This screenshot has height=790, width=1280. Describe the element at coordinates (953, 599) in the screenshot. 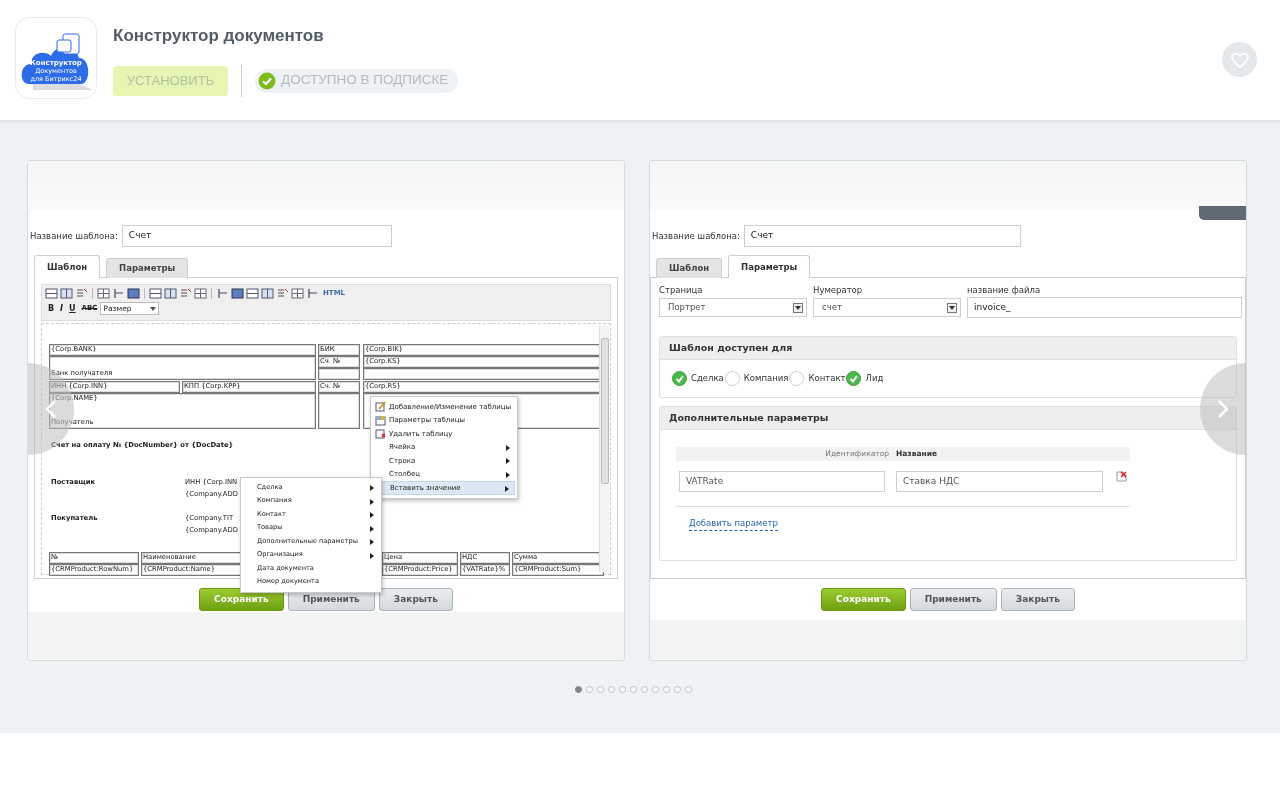

I see `apply-button: Применить` at that location.